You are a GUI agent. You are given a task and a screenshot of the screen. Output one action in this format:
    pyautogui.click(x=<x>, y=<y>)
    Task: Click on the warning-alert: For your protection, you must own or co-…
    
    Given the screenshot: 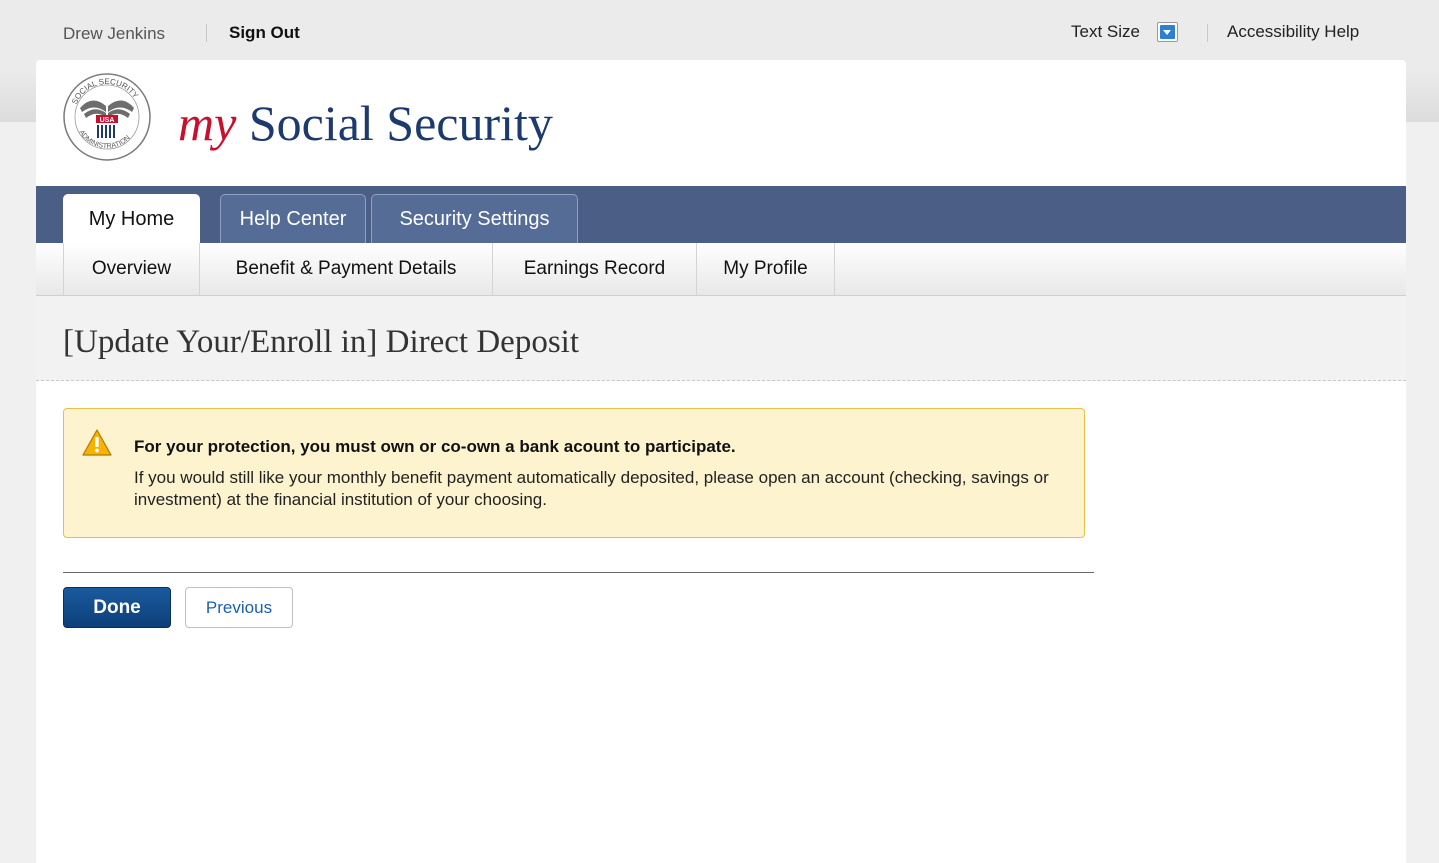 What is the action you would take?
    pyautogui.click(x=574, y=473)
    